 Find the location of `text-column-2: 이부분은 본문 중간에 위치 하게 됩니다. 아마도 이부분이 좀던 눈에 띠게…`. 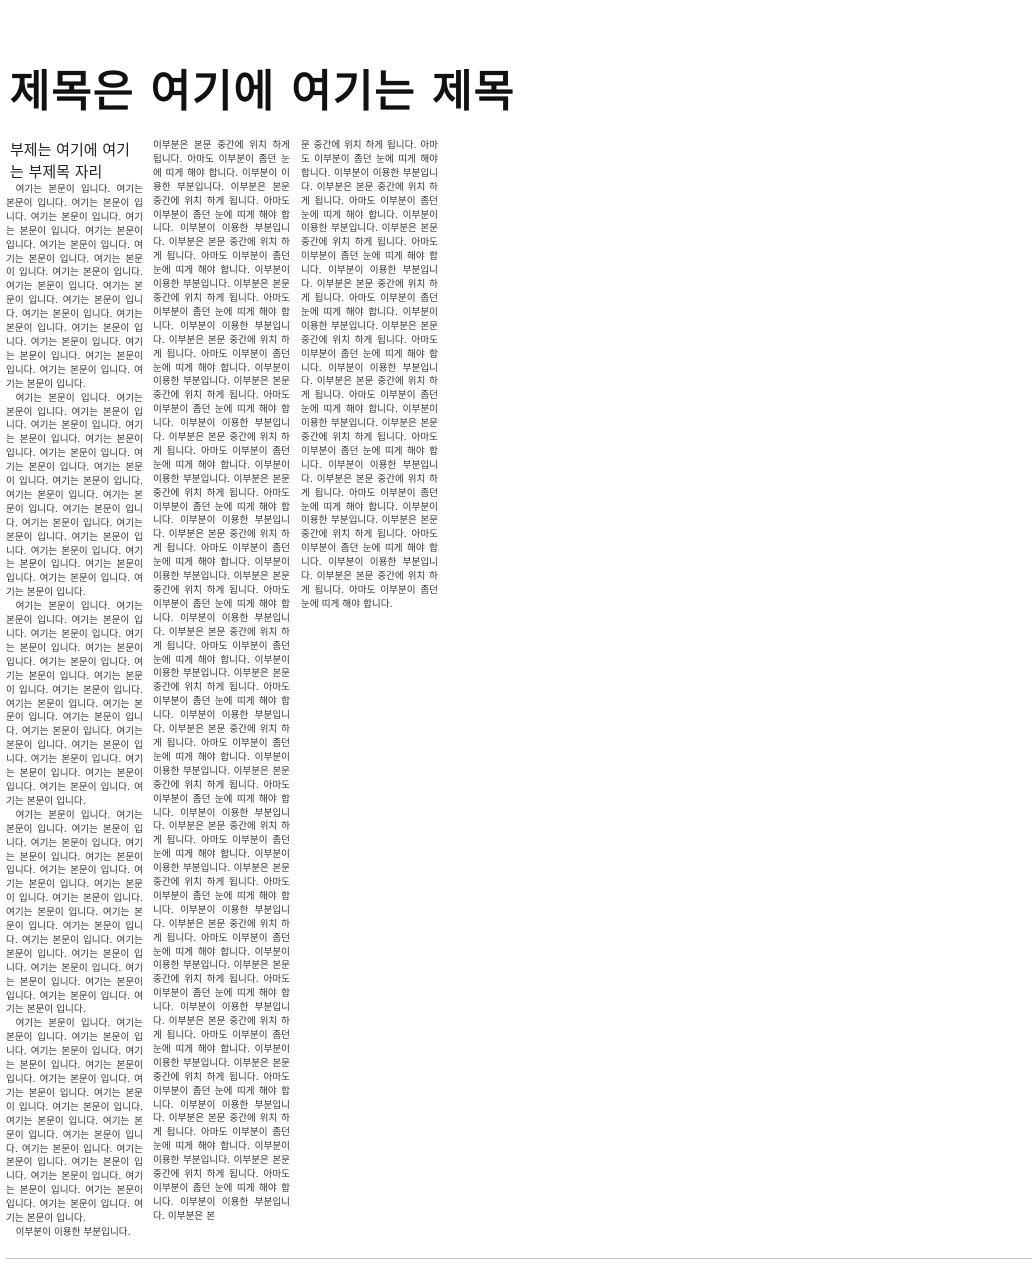

text-column-2: 이부분은 본문 중간에 위치 하게 됩니다. 아마도 이부분이 좀던 눈에 띠게… is located at coordinates (221, 689).